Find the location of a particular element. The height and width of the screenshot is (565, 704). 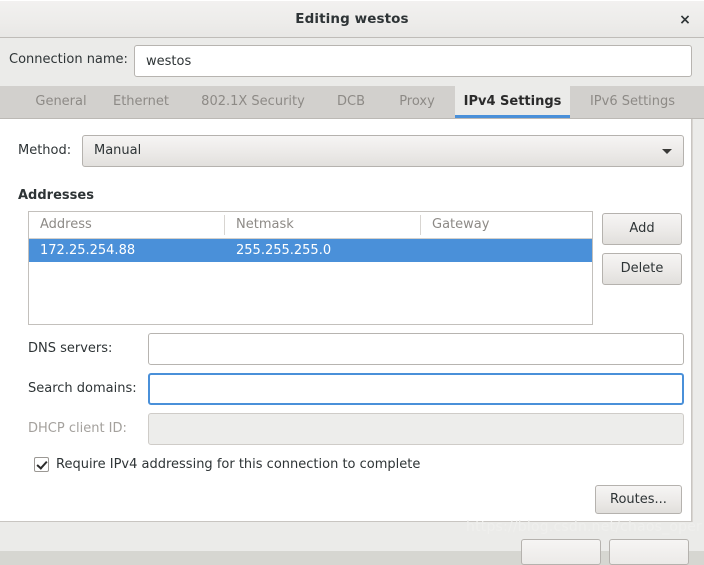

cell-address: 172.25.254.88 is located at coordinates (88, 250).